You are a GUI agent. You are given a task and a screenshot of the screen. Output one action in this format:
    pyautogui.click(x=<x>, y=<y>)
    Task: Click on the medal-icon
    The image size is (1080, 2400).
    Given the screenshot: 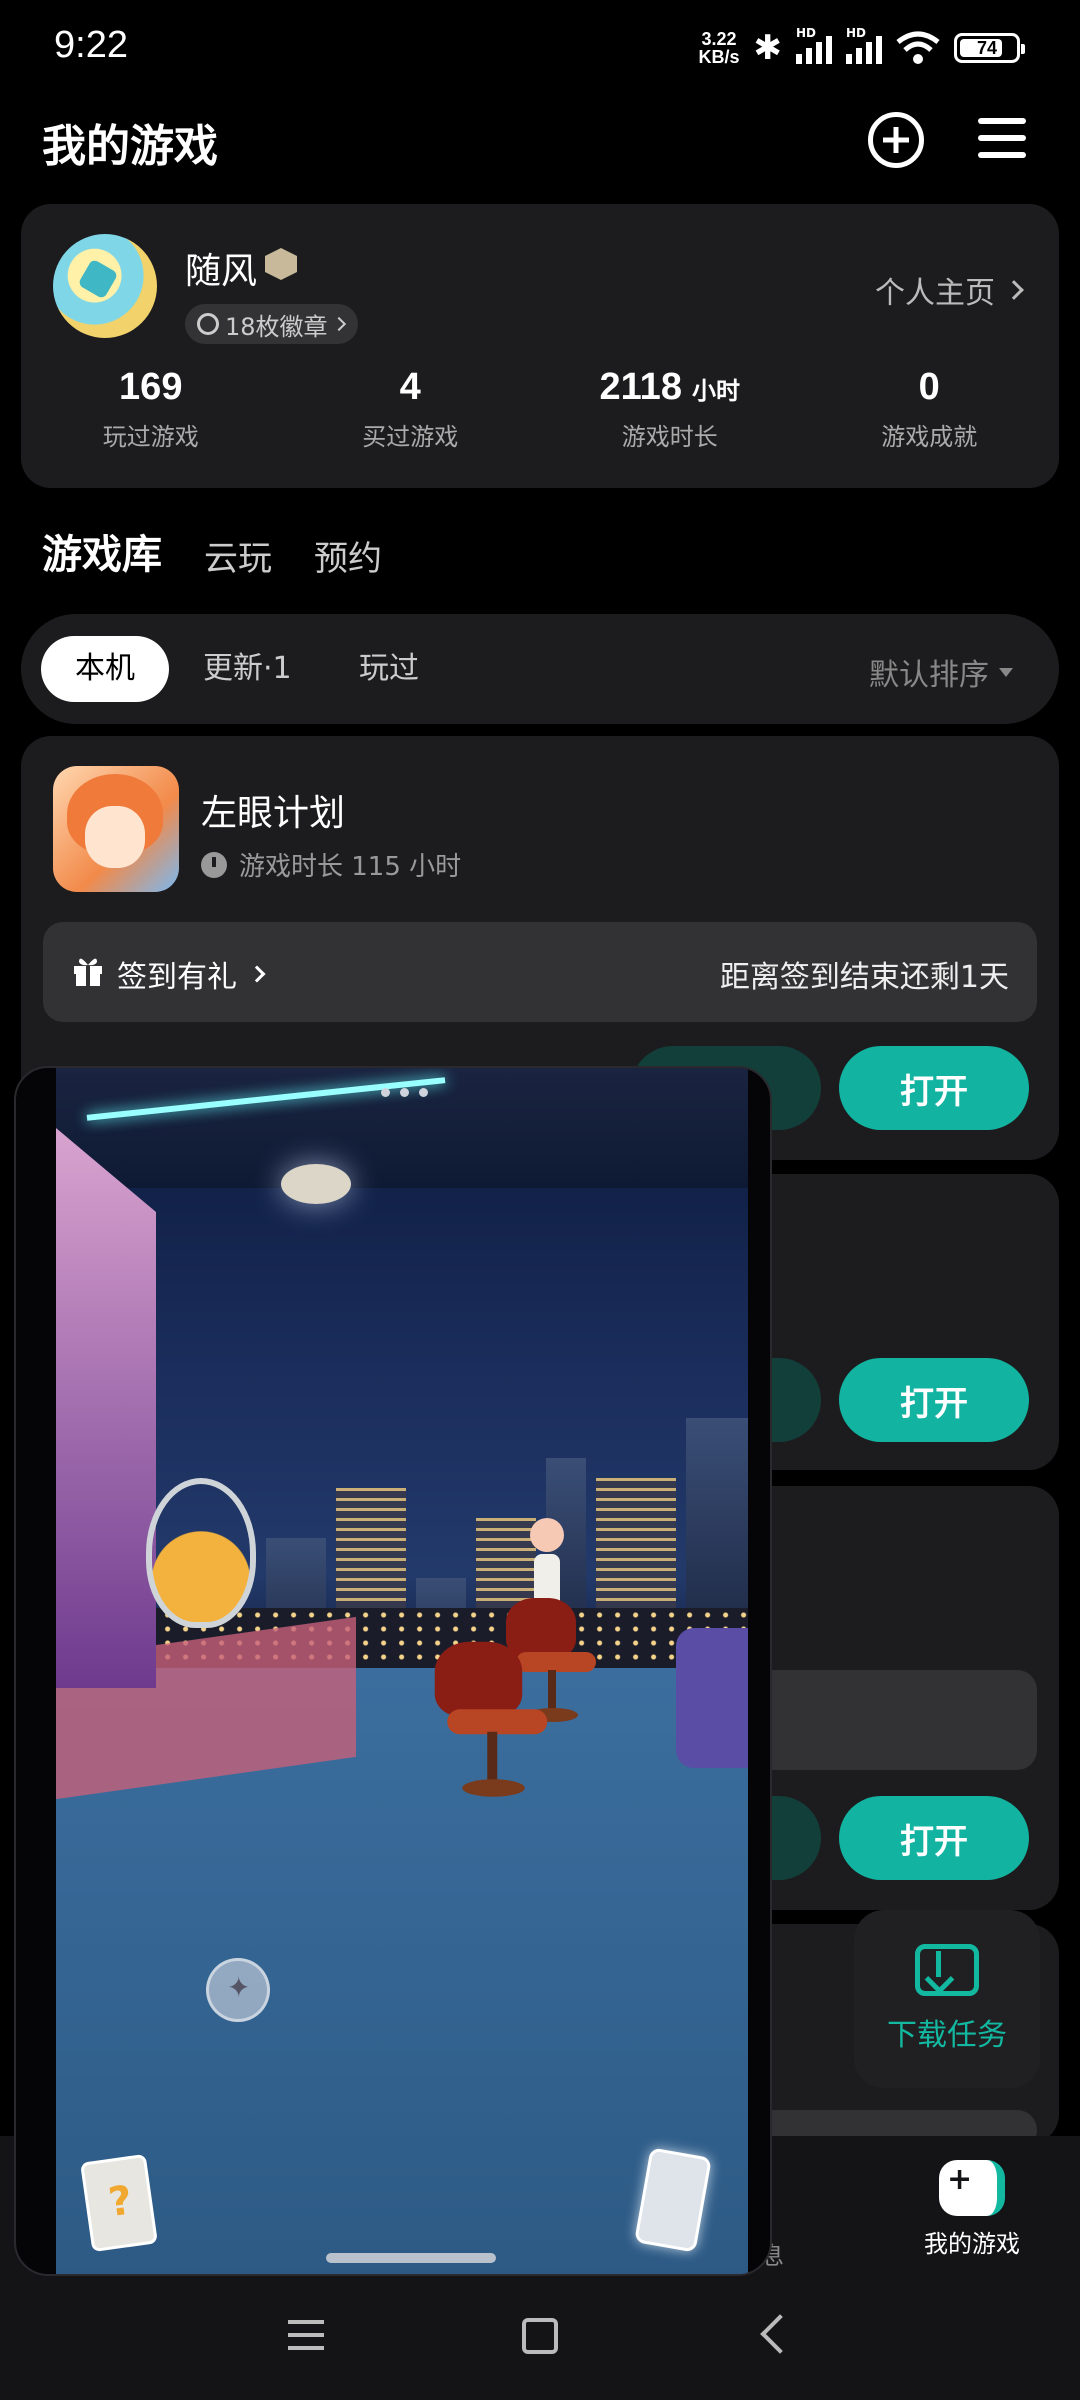 What is the action you would take?
    pyautogui.click(x=208, y=324)
    